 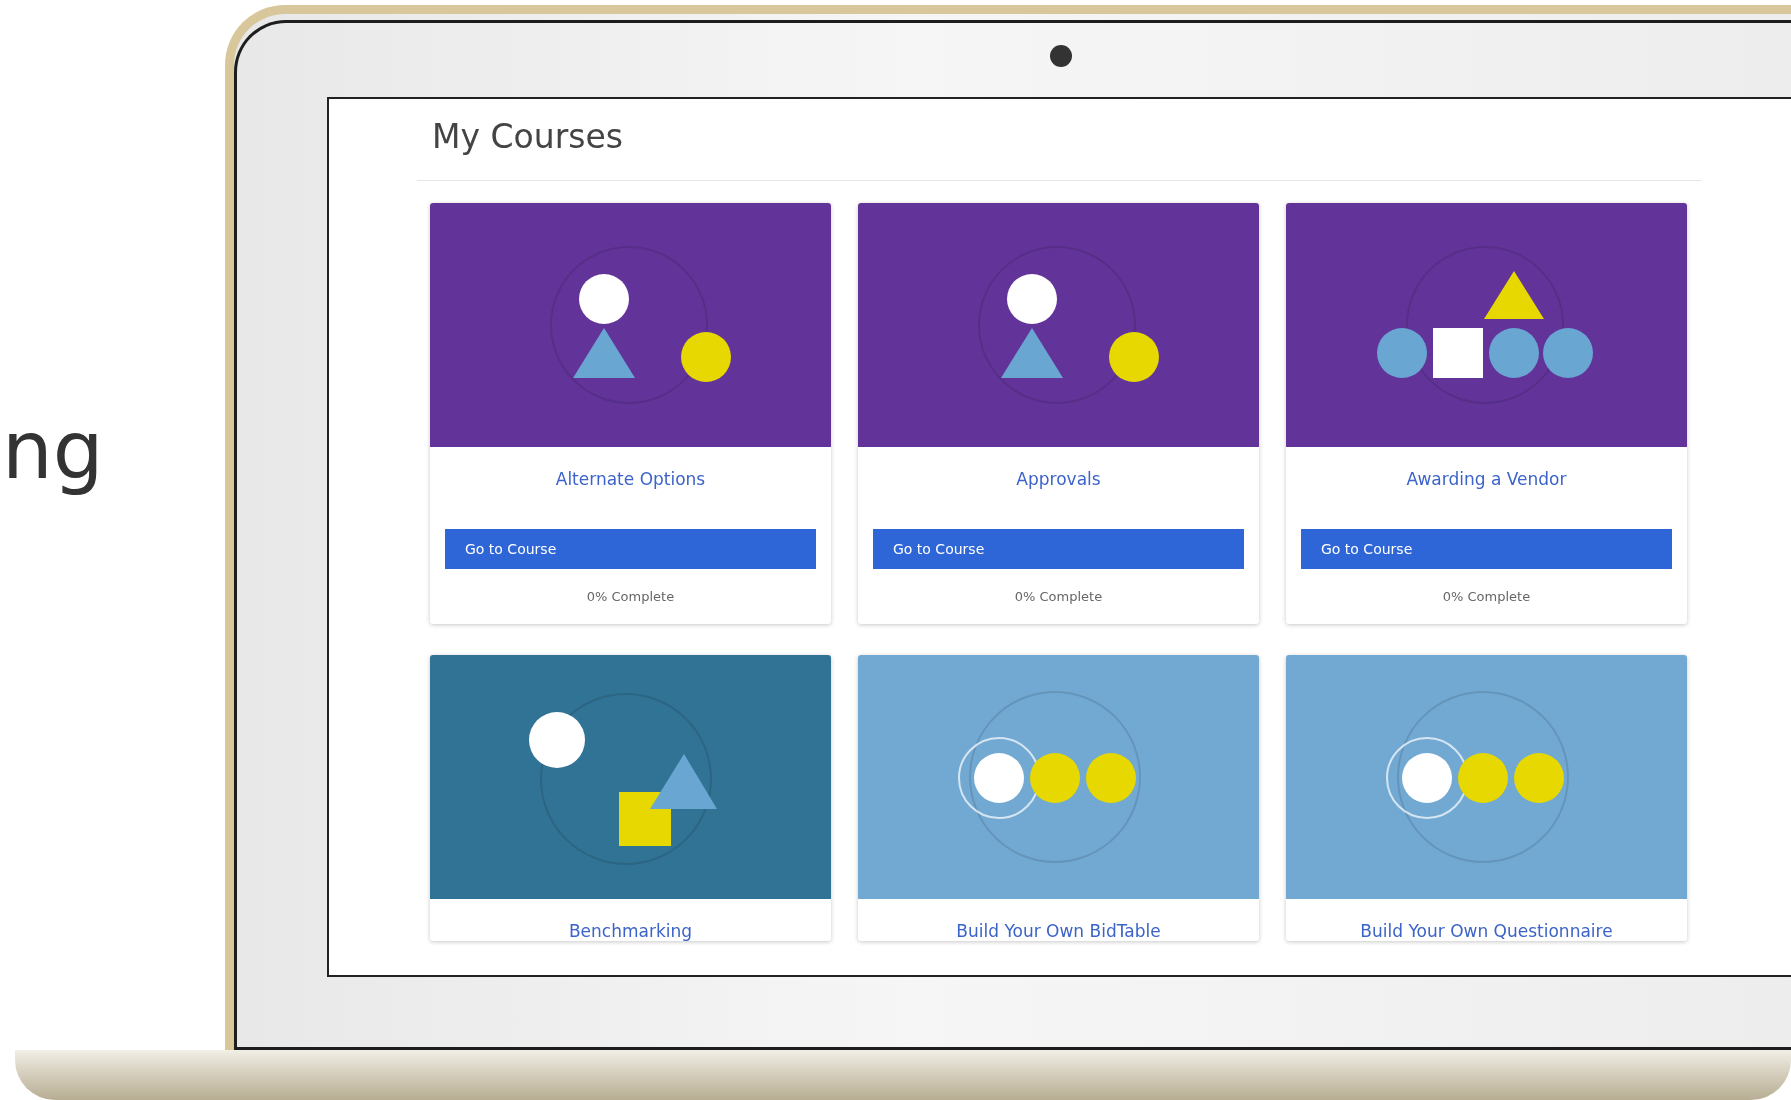 I want to click on camera-dot, so click(x=1061, y=56).